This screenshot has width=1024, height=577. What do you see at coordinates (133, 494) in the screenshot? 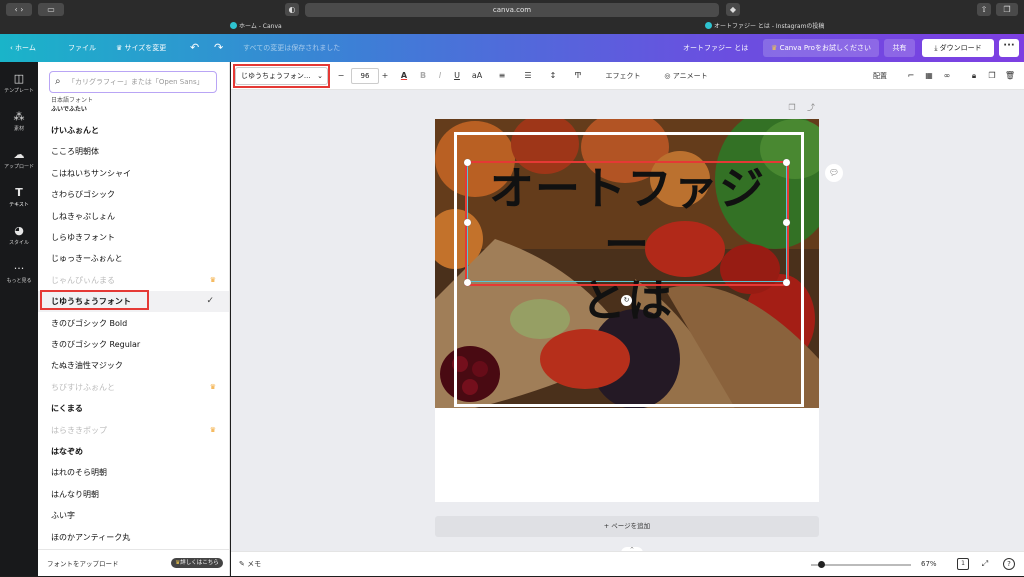
I see `font-item: はんなり明朝` at bounding box center [133, 494].